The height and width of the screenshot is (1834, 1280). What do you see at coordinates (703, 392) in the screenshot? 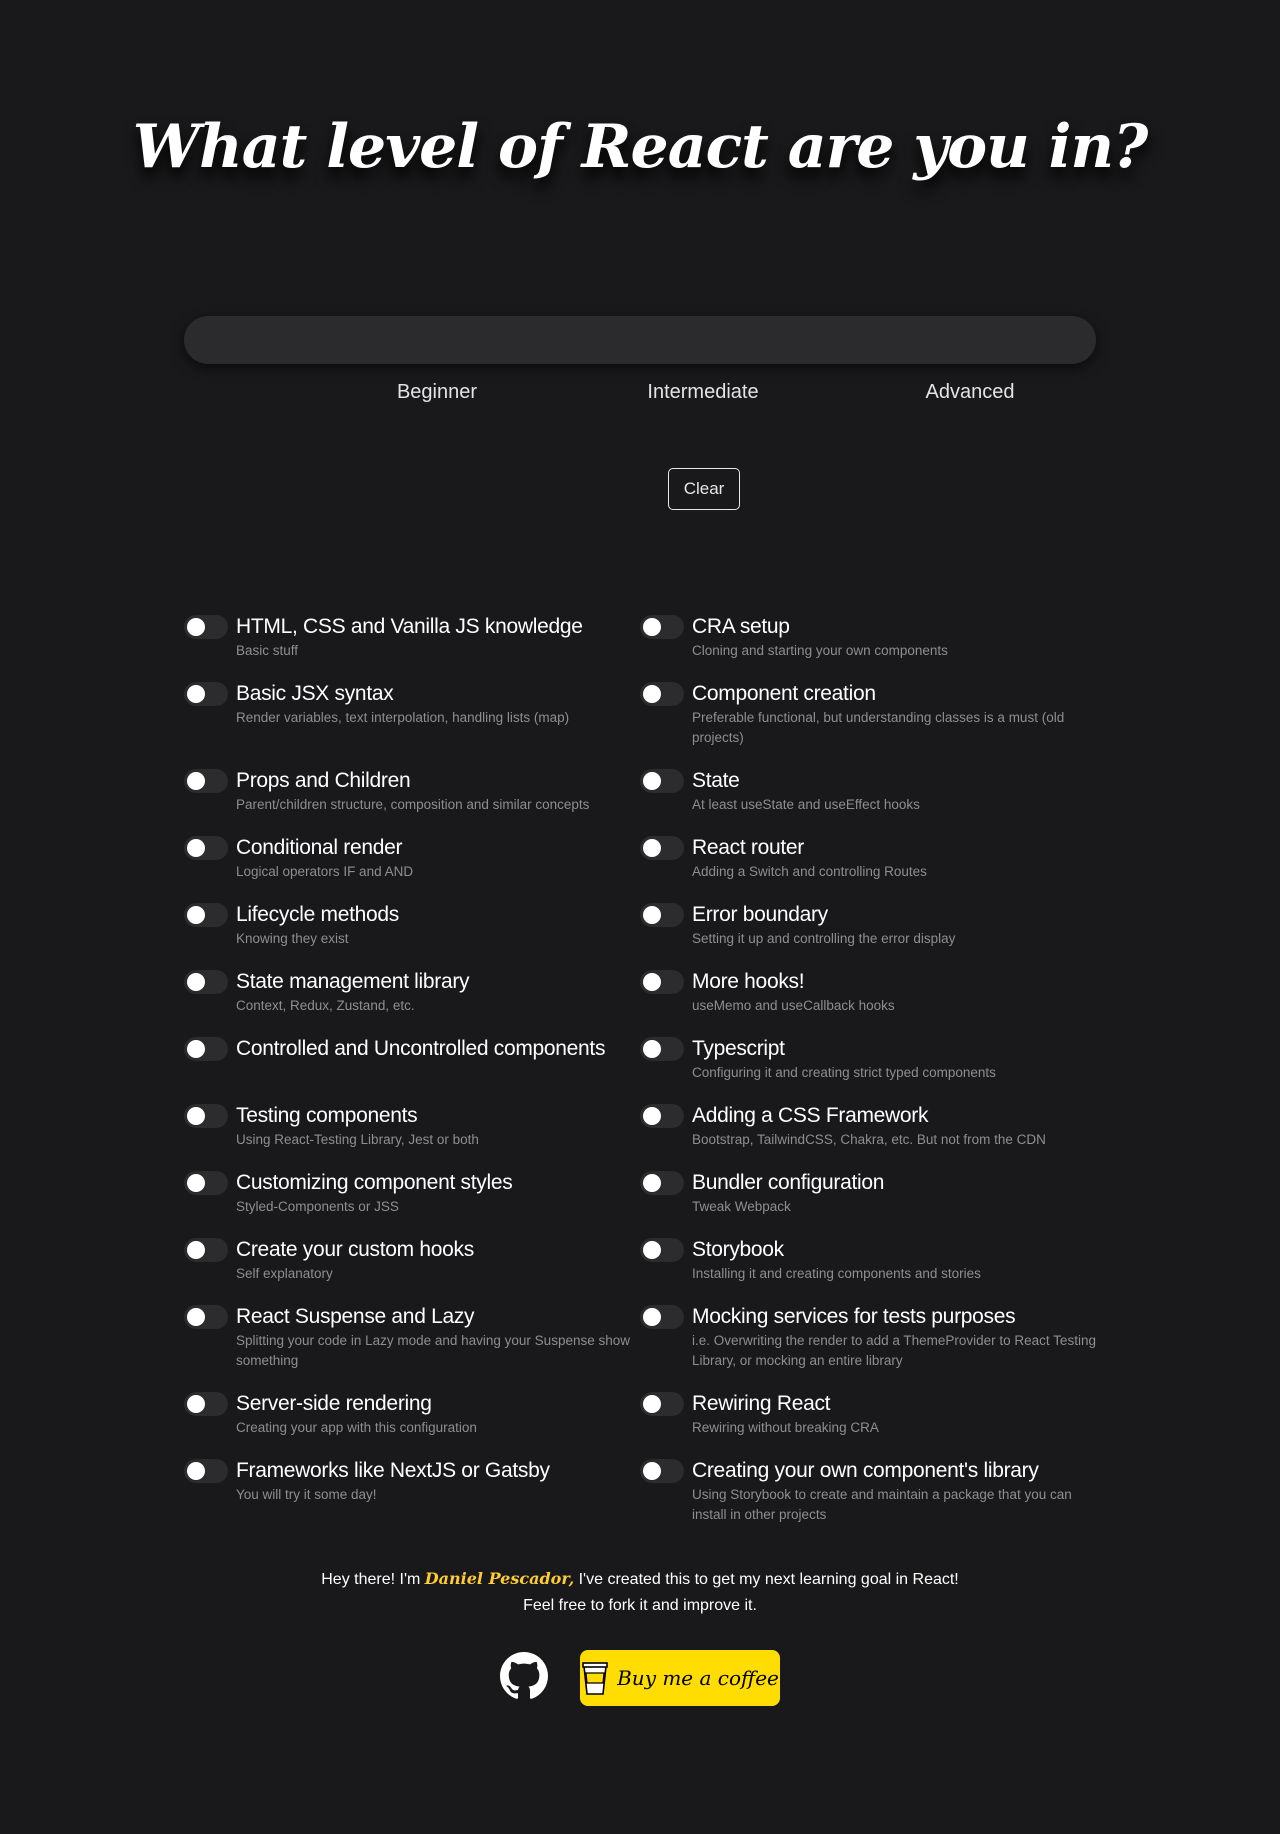
I see `level-intermediate: Intermediate` at bounding box center [703, 392].